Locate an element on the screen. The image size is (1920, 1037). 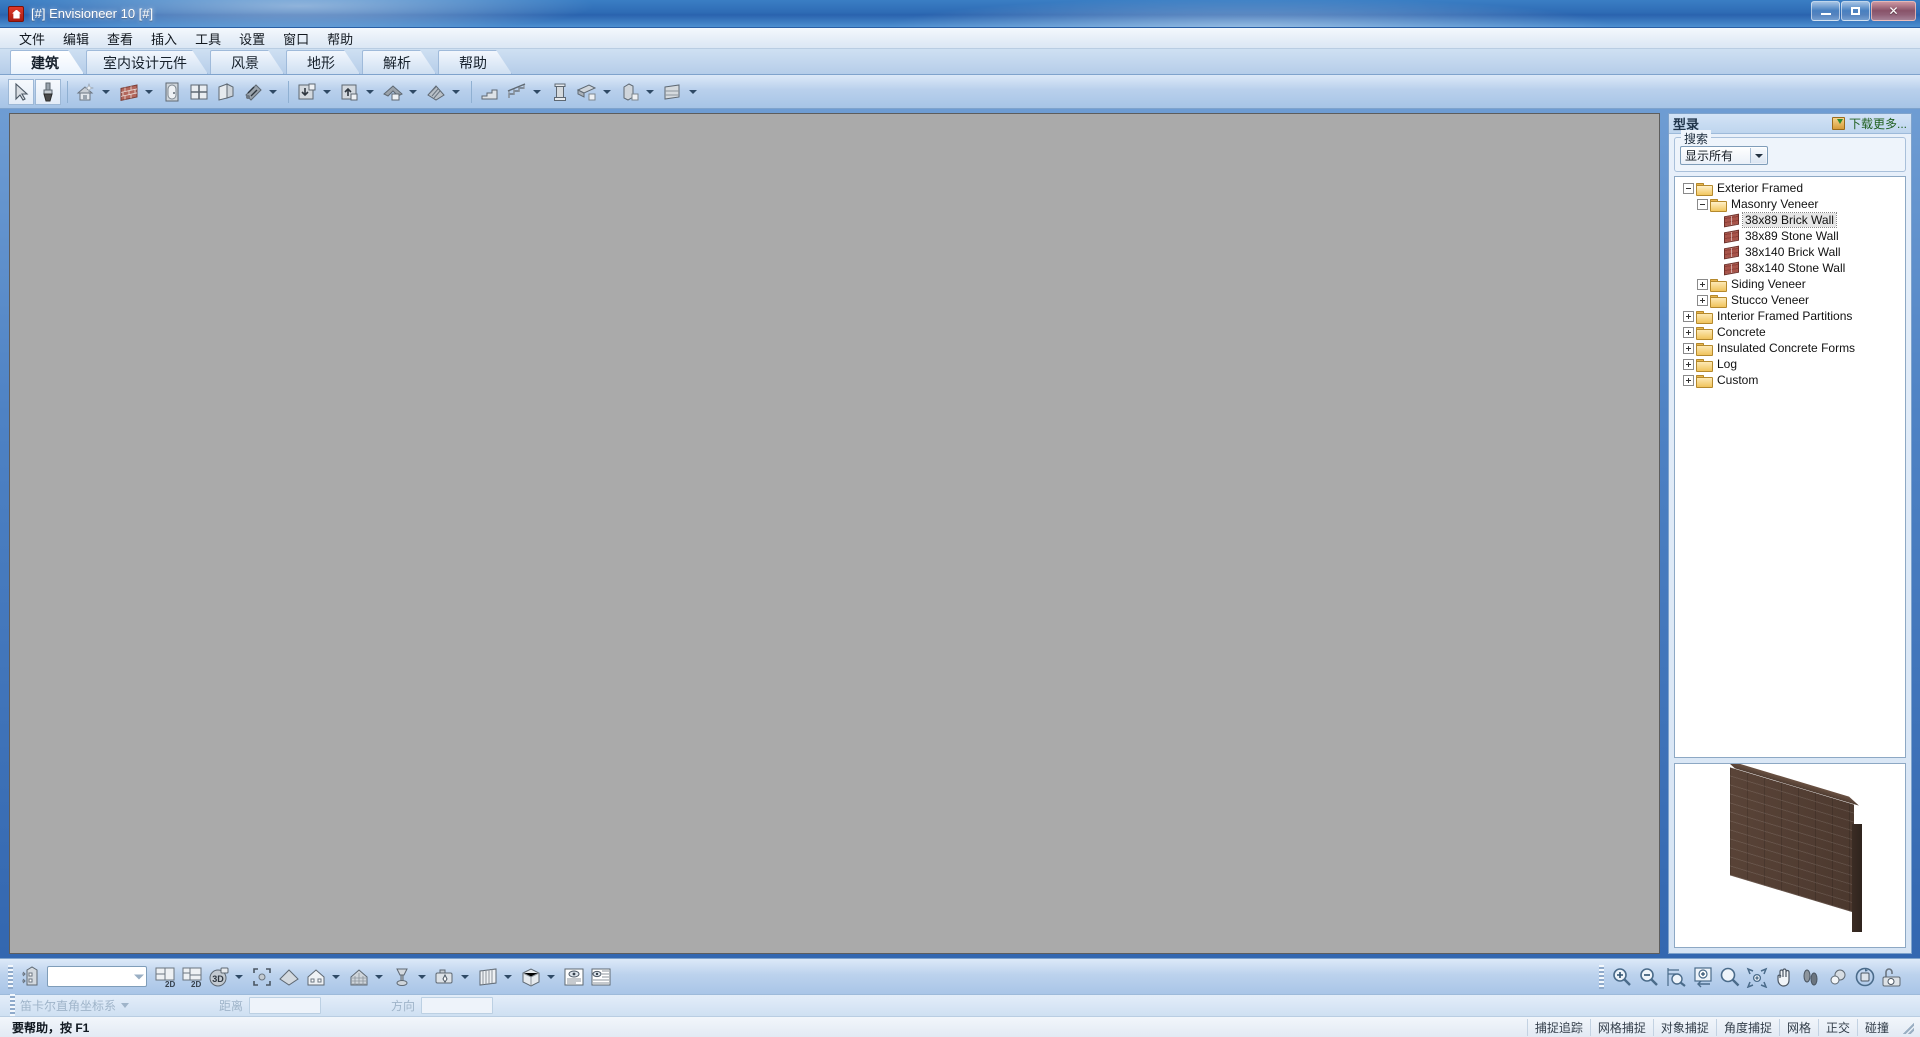
wall-dropdown-arrow is located at coordinates (149, 92).